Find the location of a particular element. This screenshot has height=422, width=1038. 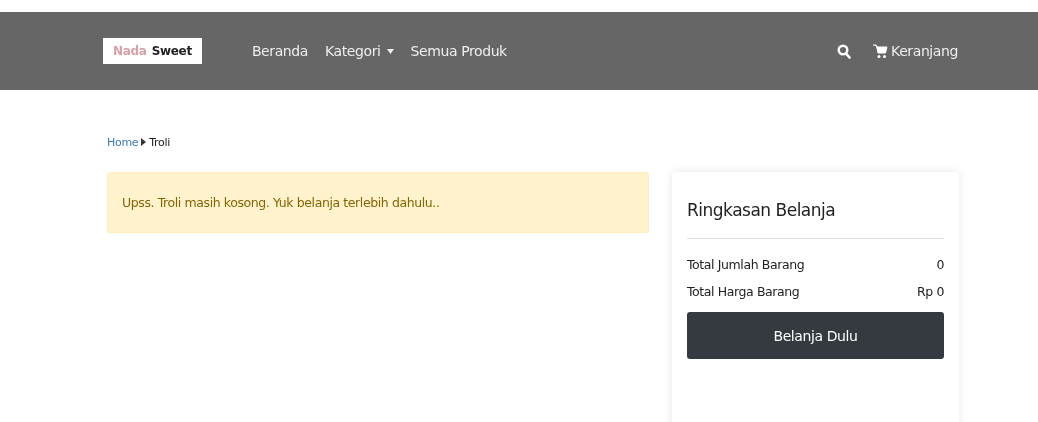

summary-label: Total Harga Barang is located at coordinates (743, 291).